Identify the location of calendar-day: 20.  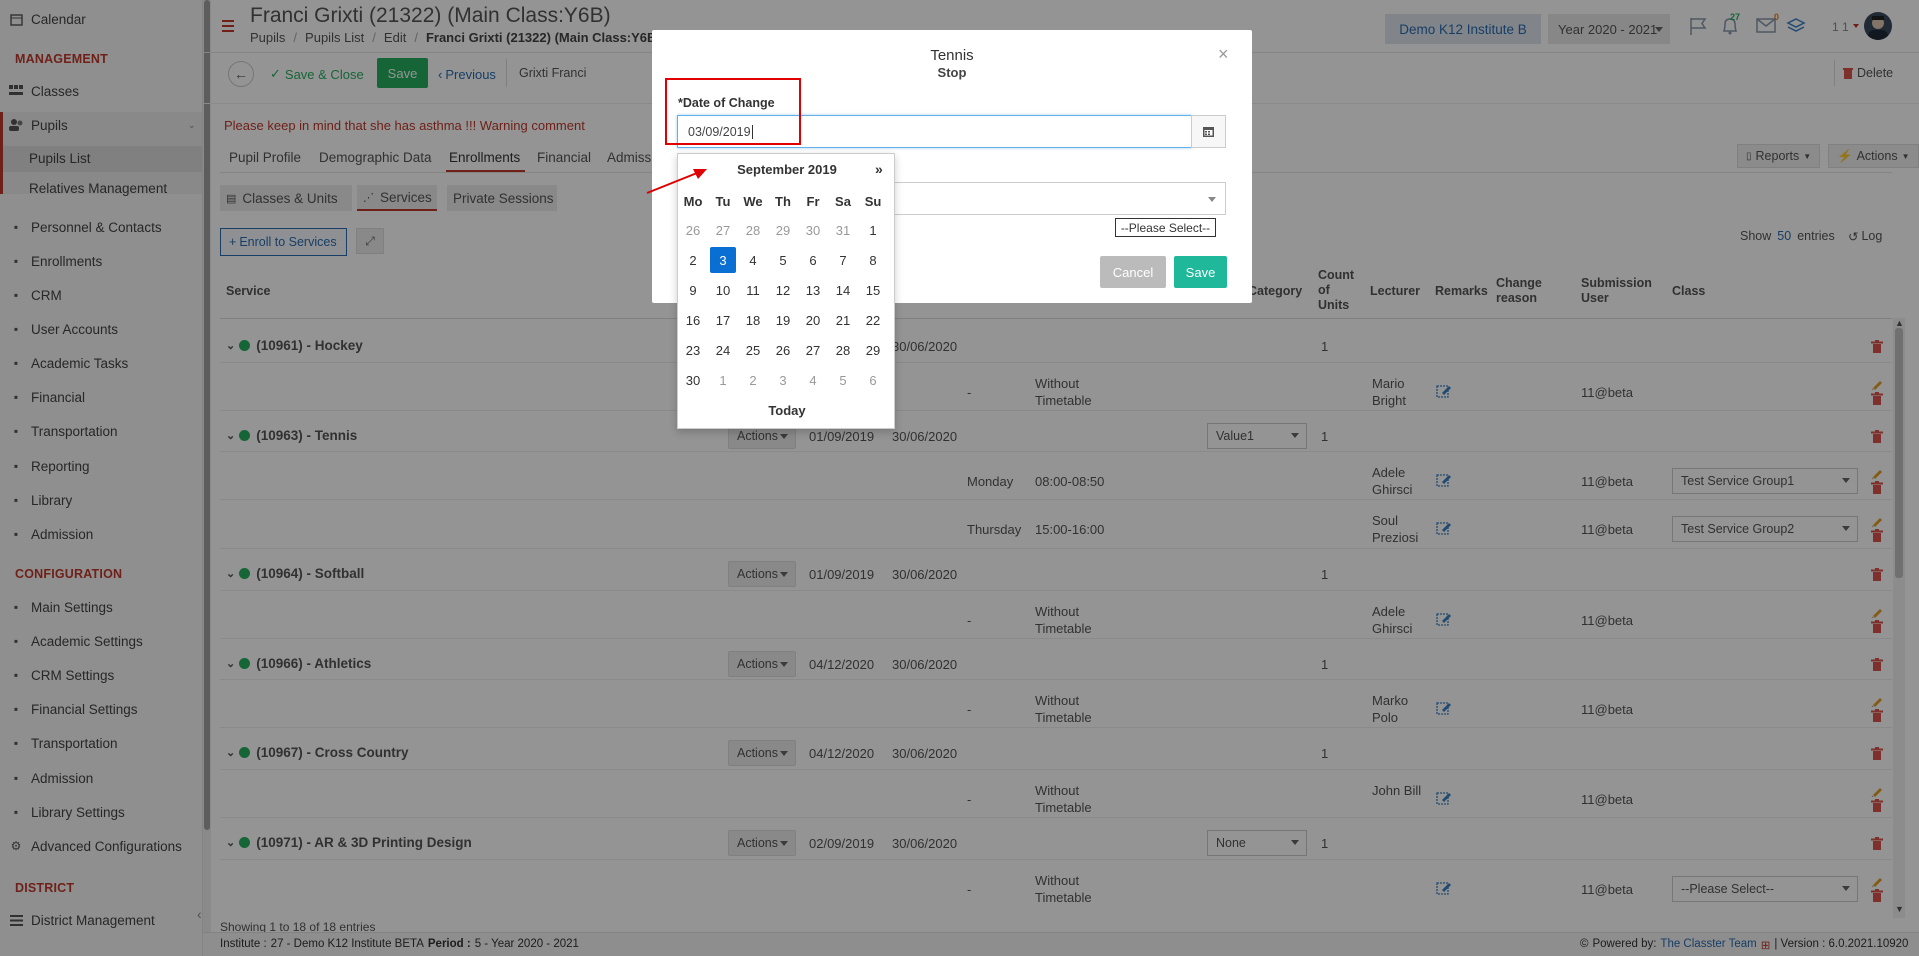
(813, 320).